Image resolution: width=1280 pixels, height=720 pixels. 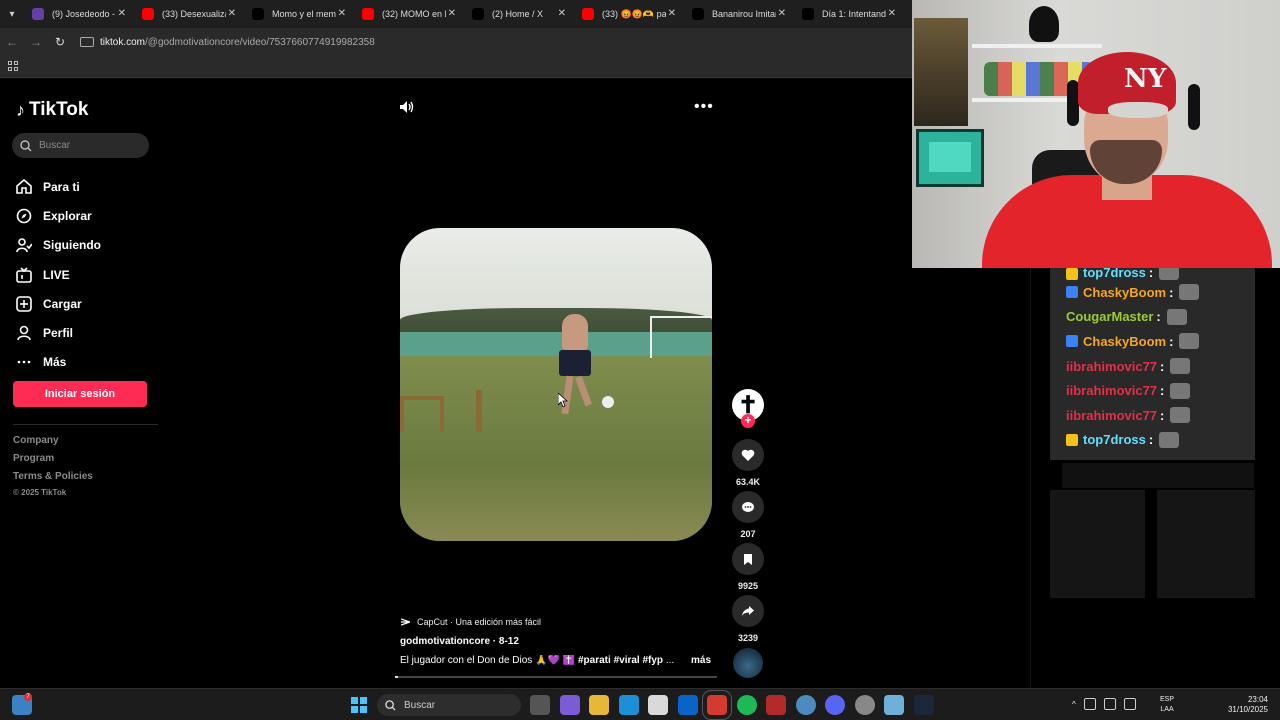 What do you see at coordinates (36, 42) in the screenshot?
I see `forward-icon: →` at bounding box center [36, 42].